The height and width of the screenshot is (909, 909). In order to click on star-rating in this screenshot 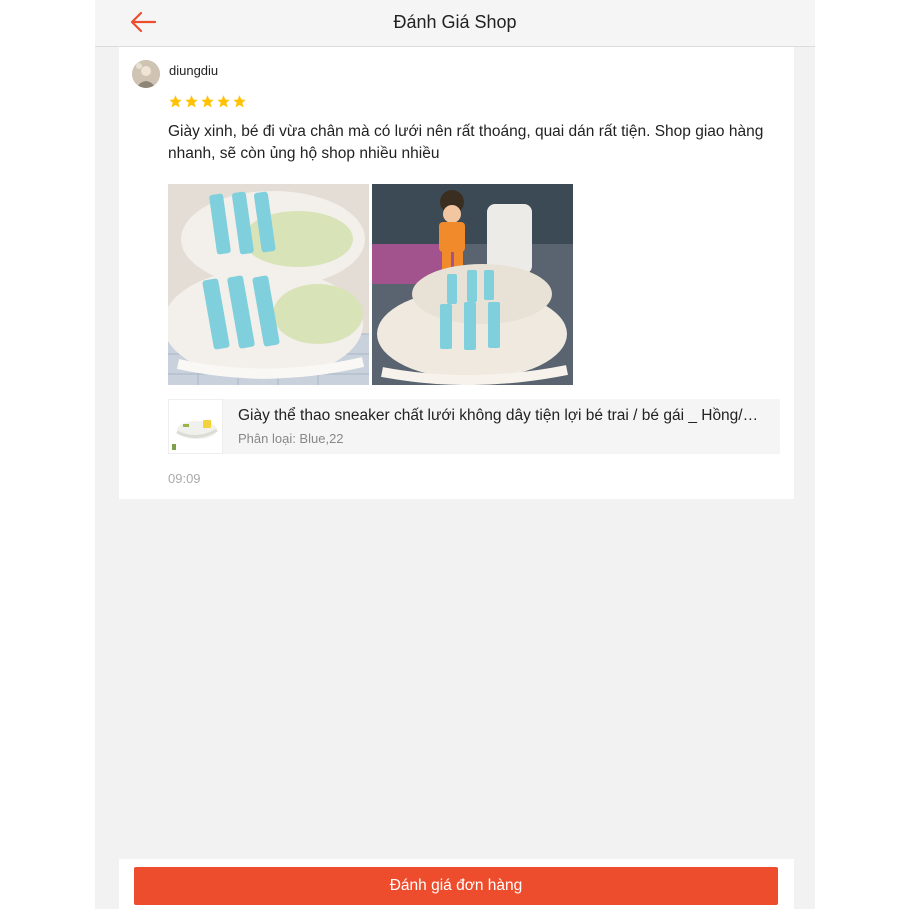, I will do `click(207, 101)`.